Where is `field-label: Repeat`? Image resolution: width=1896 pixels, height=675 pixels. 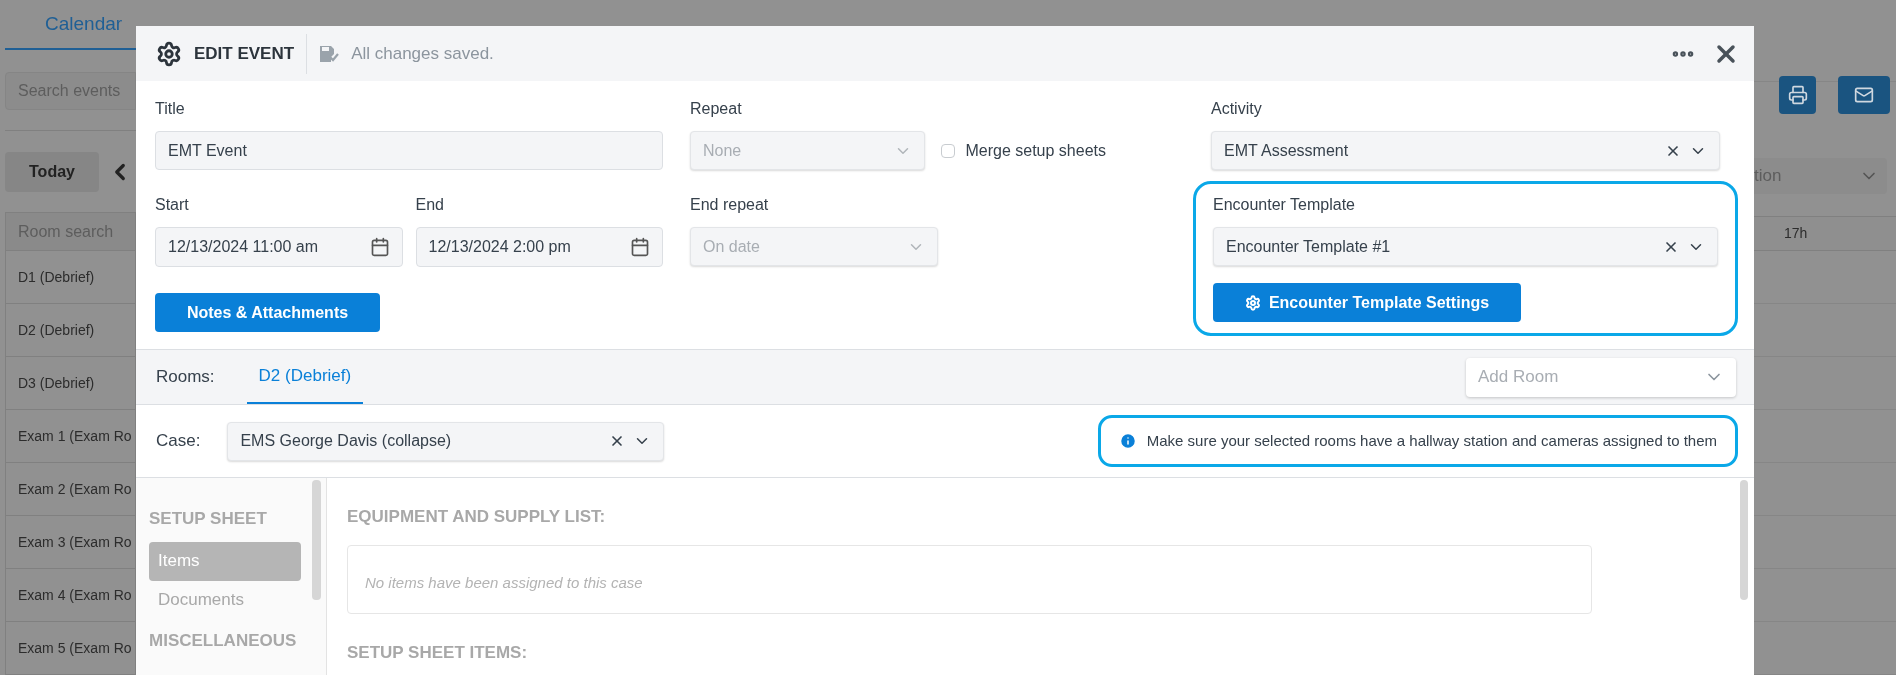
field-label: Repeat is located at coordinates (716, 109).